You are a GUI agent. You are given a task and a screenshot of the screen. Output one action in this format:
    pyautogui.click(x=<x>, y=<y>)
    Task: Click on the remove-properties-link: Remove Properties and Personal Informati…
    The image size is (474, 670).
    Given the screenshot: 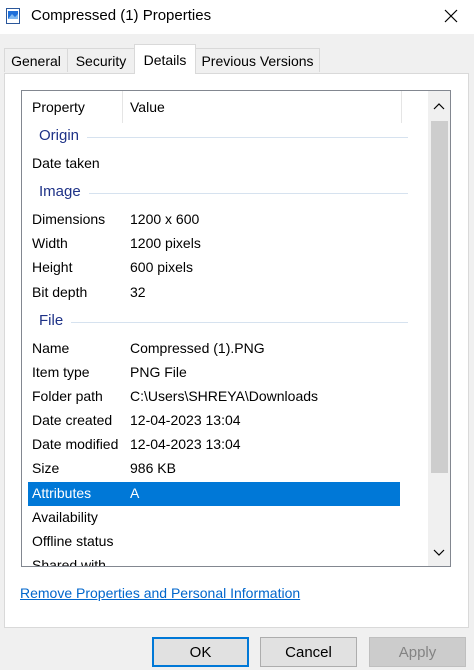 What is the action you would take?
    pyautogui.click(x=160, y=593)
    